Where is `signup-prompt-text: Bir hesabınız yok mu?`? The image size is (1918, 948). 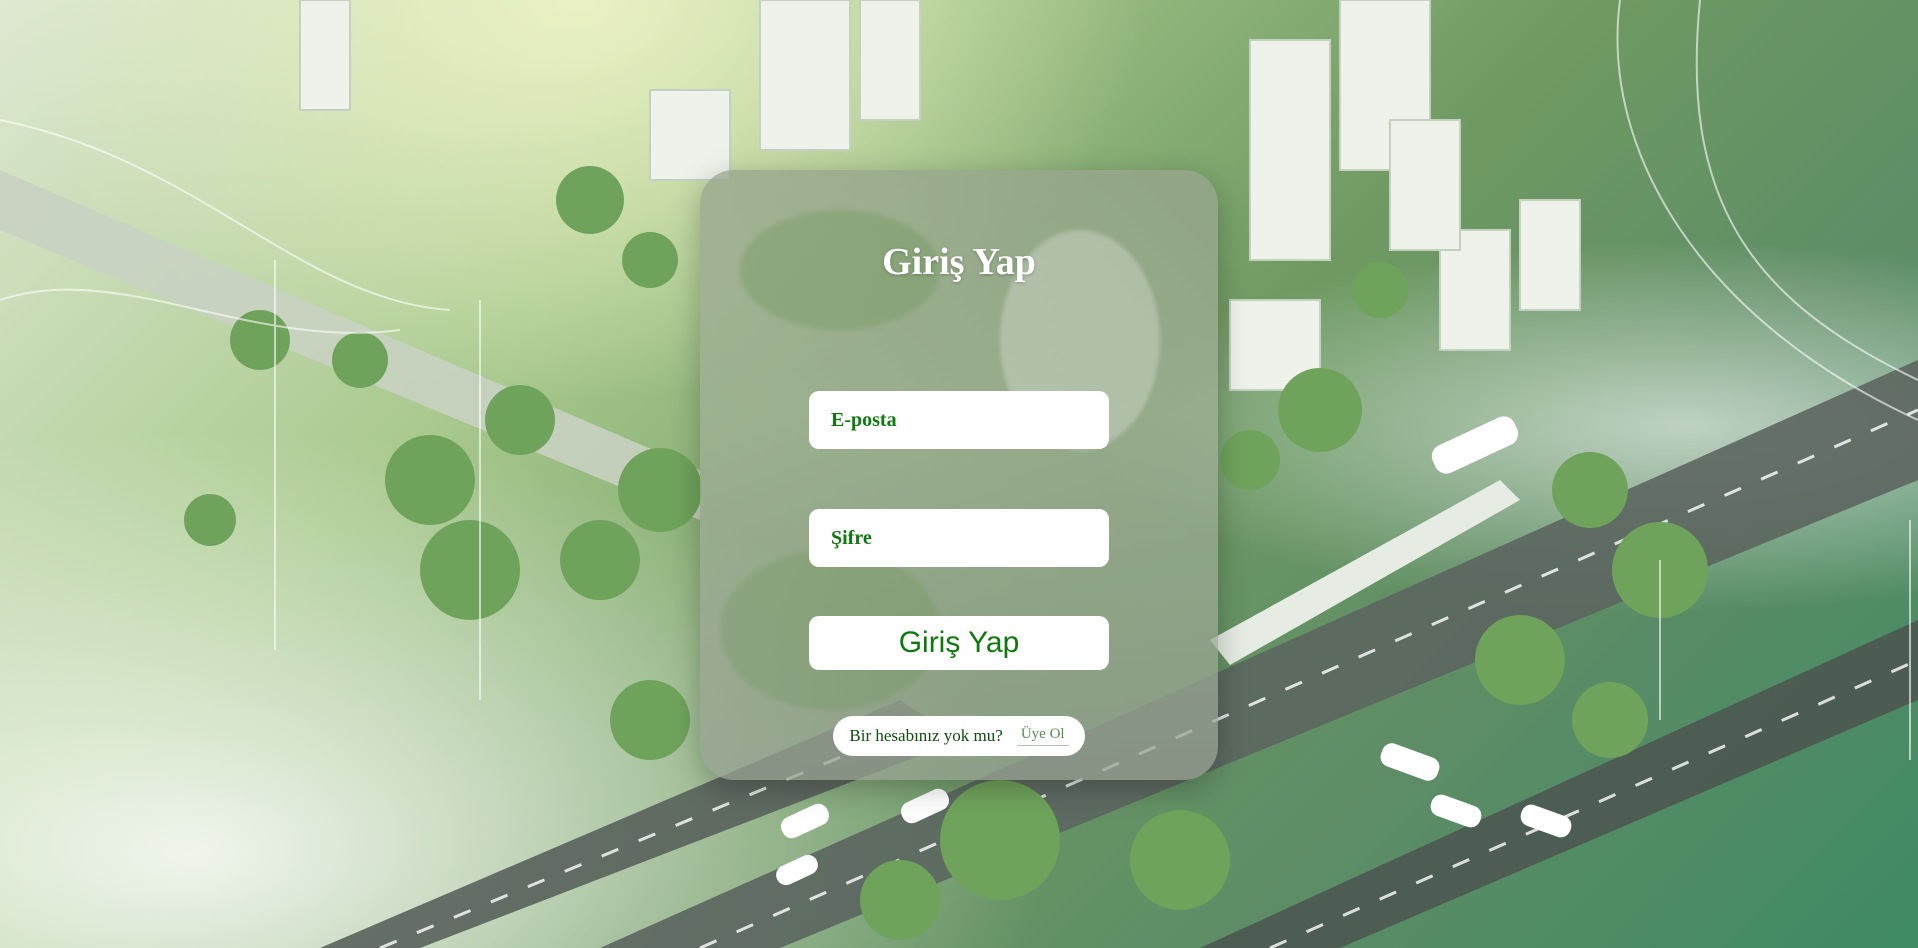
signup-prompt-text: Bir hesabınız yok mu? is located at coordinates (926, 735).